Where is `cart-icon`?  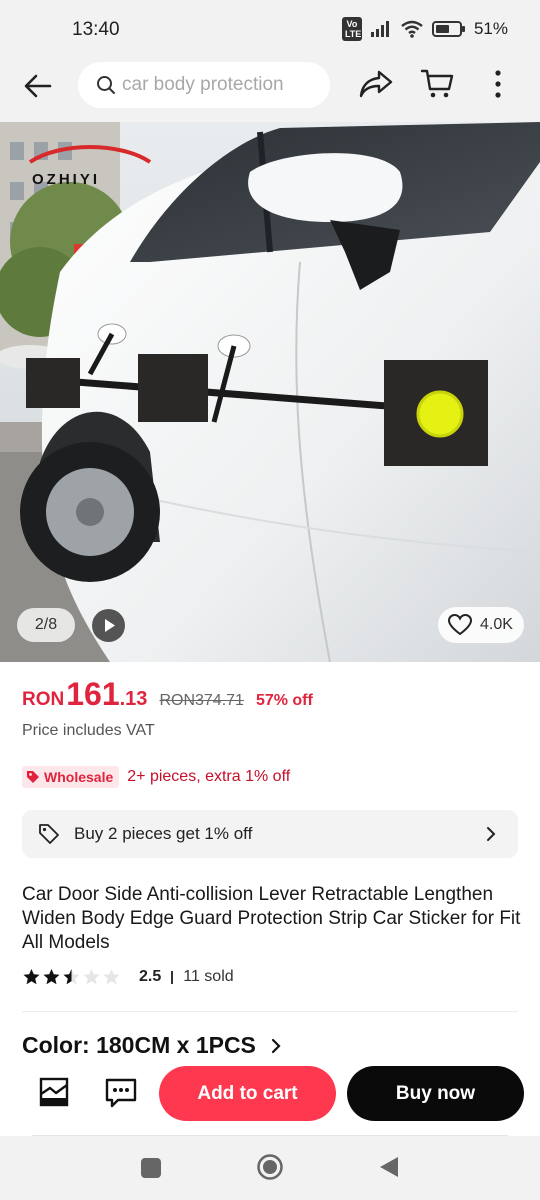
cart-icon is located at coordinates (438, 84).